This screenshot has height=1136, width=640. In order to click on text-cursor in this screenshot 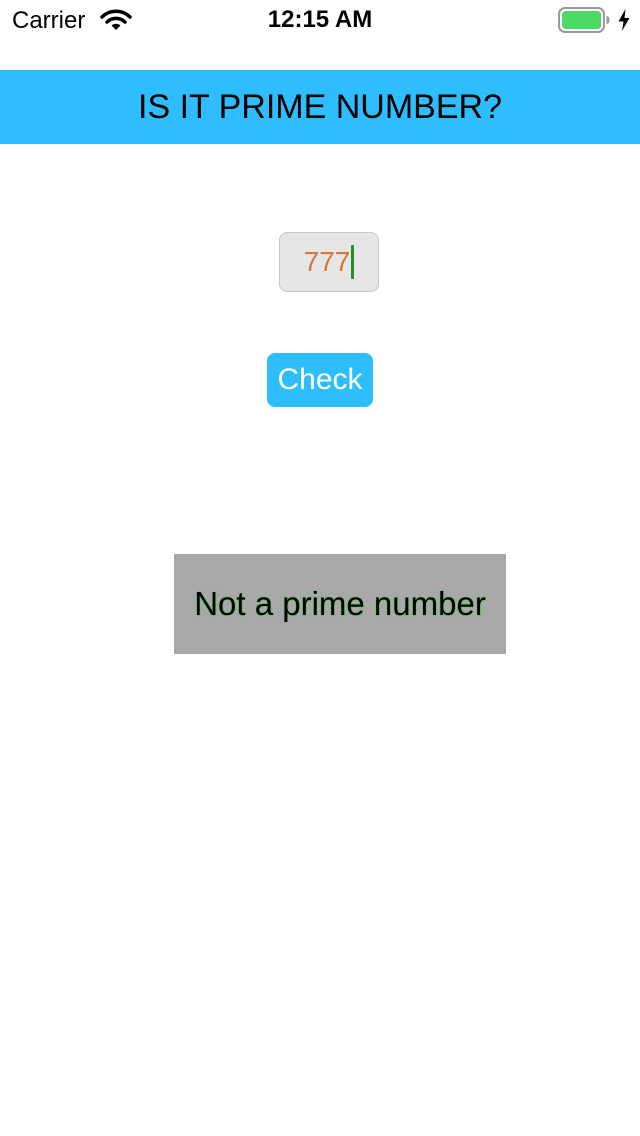, I will do `click(353, 262)`.